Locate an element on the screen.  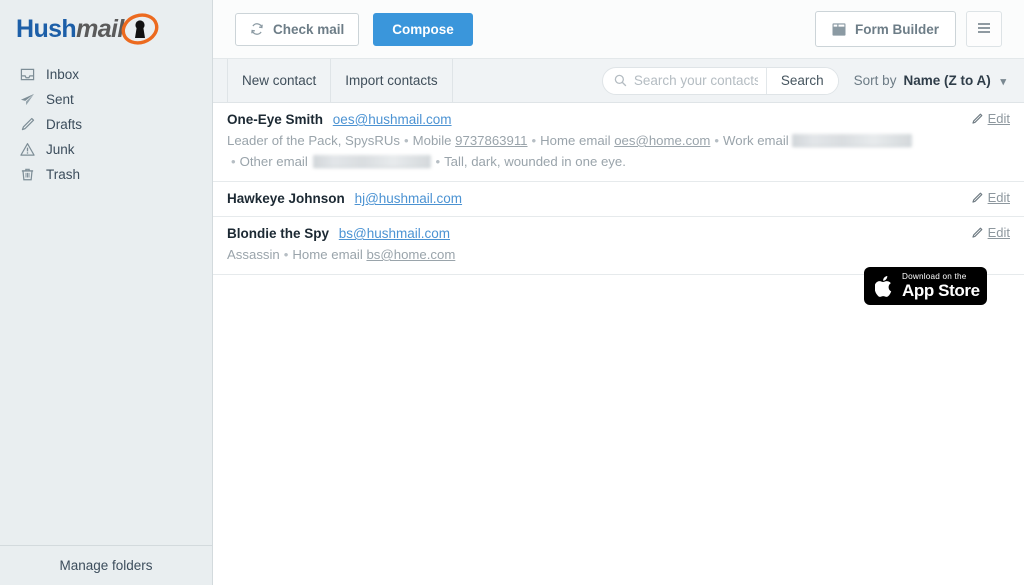
contacts-toolbar-right: Search Sort by Name (Z to A) ▾ is located at coordinates (812, 80).